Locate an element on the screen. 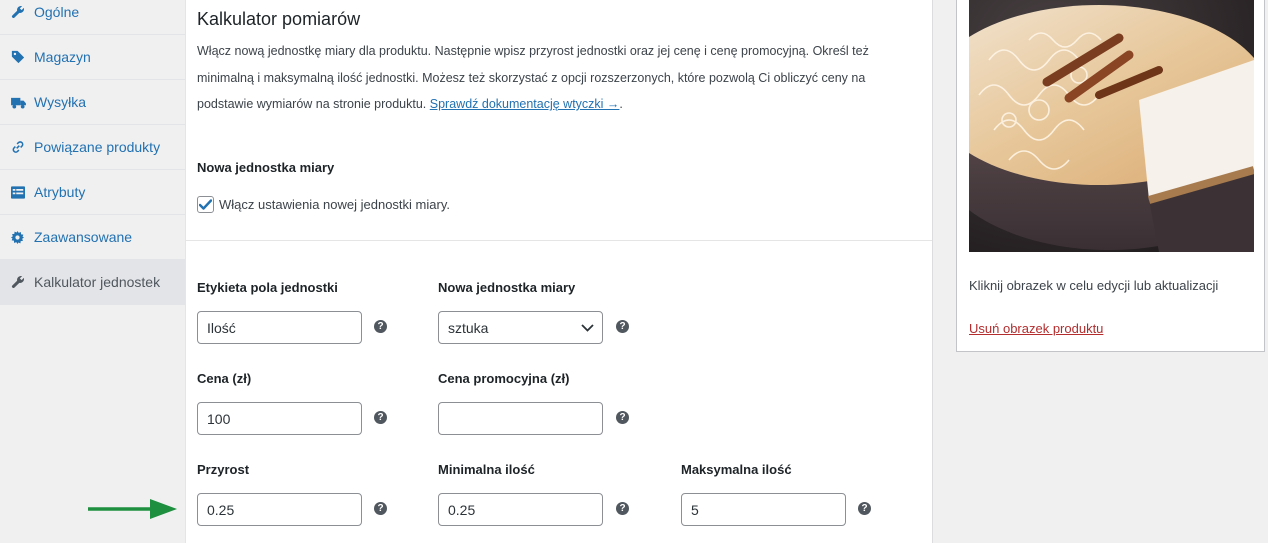 This screenshot has height=543, width=1268. increment-field-label: Przyrost is located at coordinates (223, 469).